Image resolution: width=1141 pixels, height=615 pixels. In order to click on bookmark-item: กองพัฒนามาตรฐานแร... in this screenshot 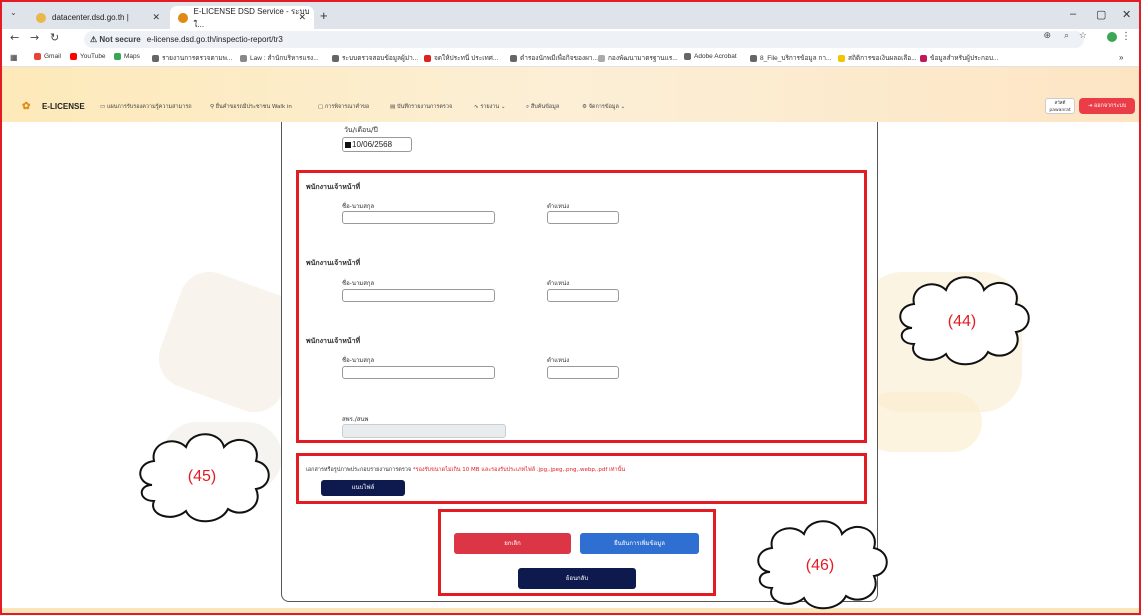, I will do `click(638, 58)`.